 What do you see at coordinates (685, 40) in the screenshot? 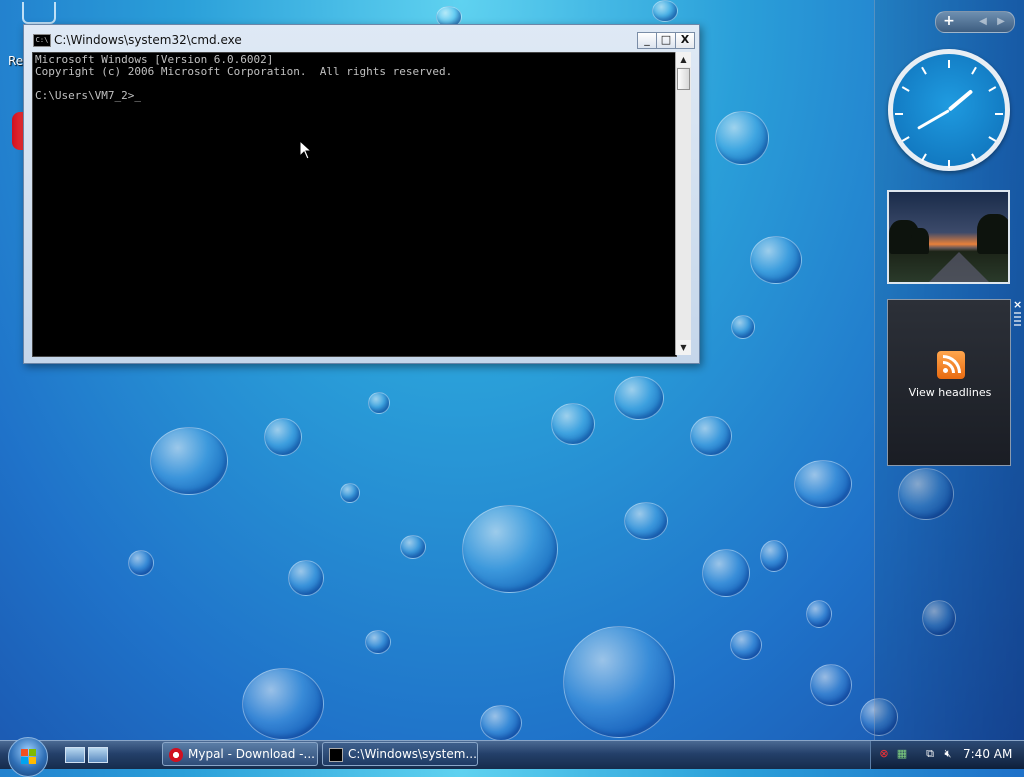
I see `close-button: X` at bounding box center [685, 40].